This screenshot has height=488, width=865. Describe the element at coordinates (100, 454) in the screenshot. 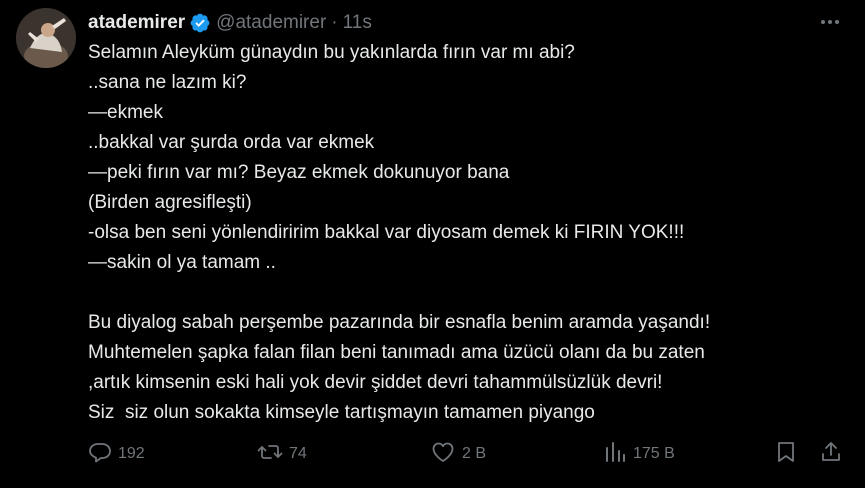

I see `reply-icon` at that location.